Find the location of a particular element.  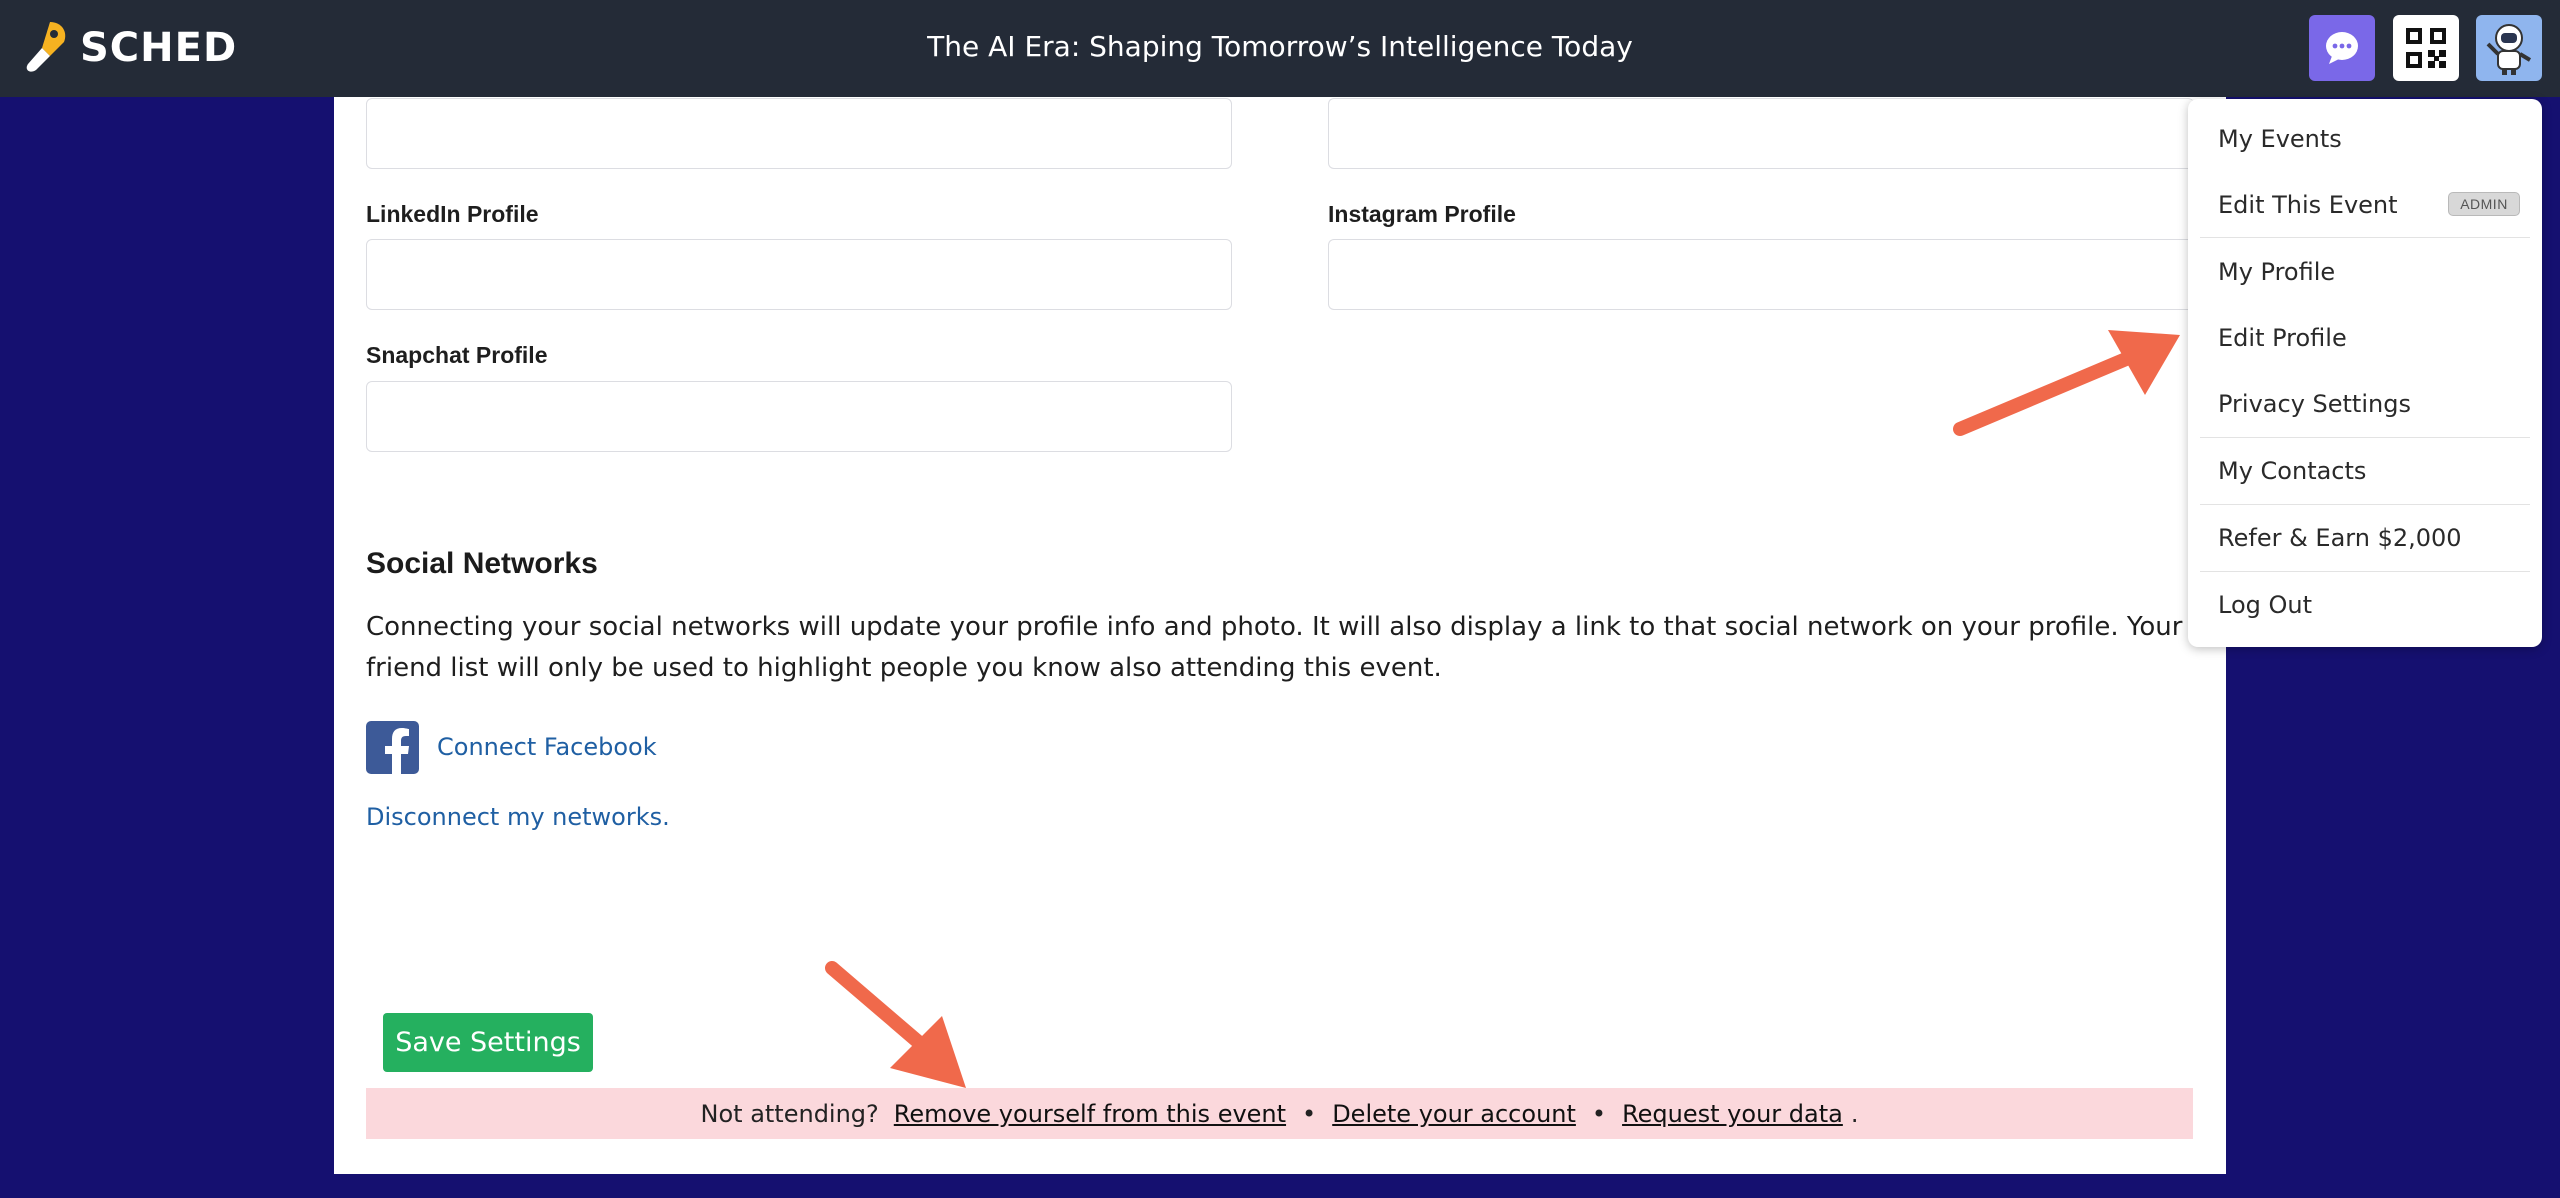

menu-item-edit-profile: Edit Profile is located at coordinates (2282, 338).